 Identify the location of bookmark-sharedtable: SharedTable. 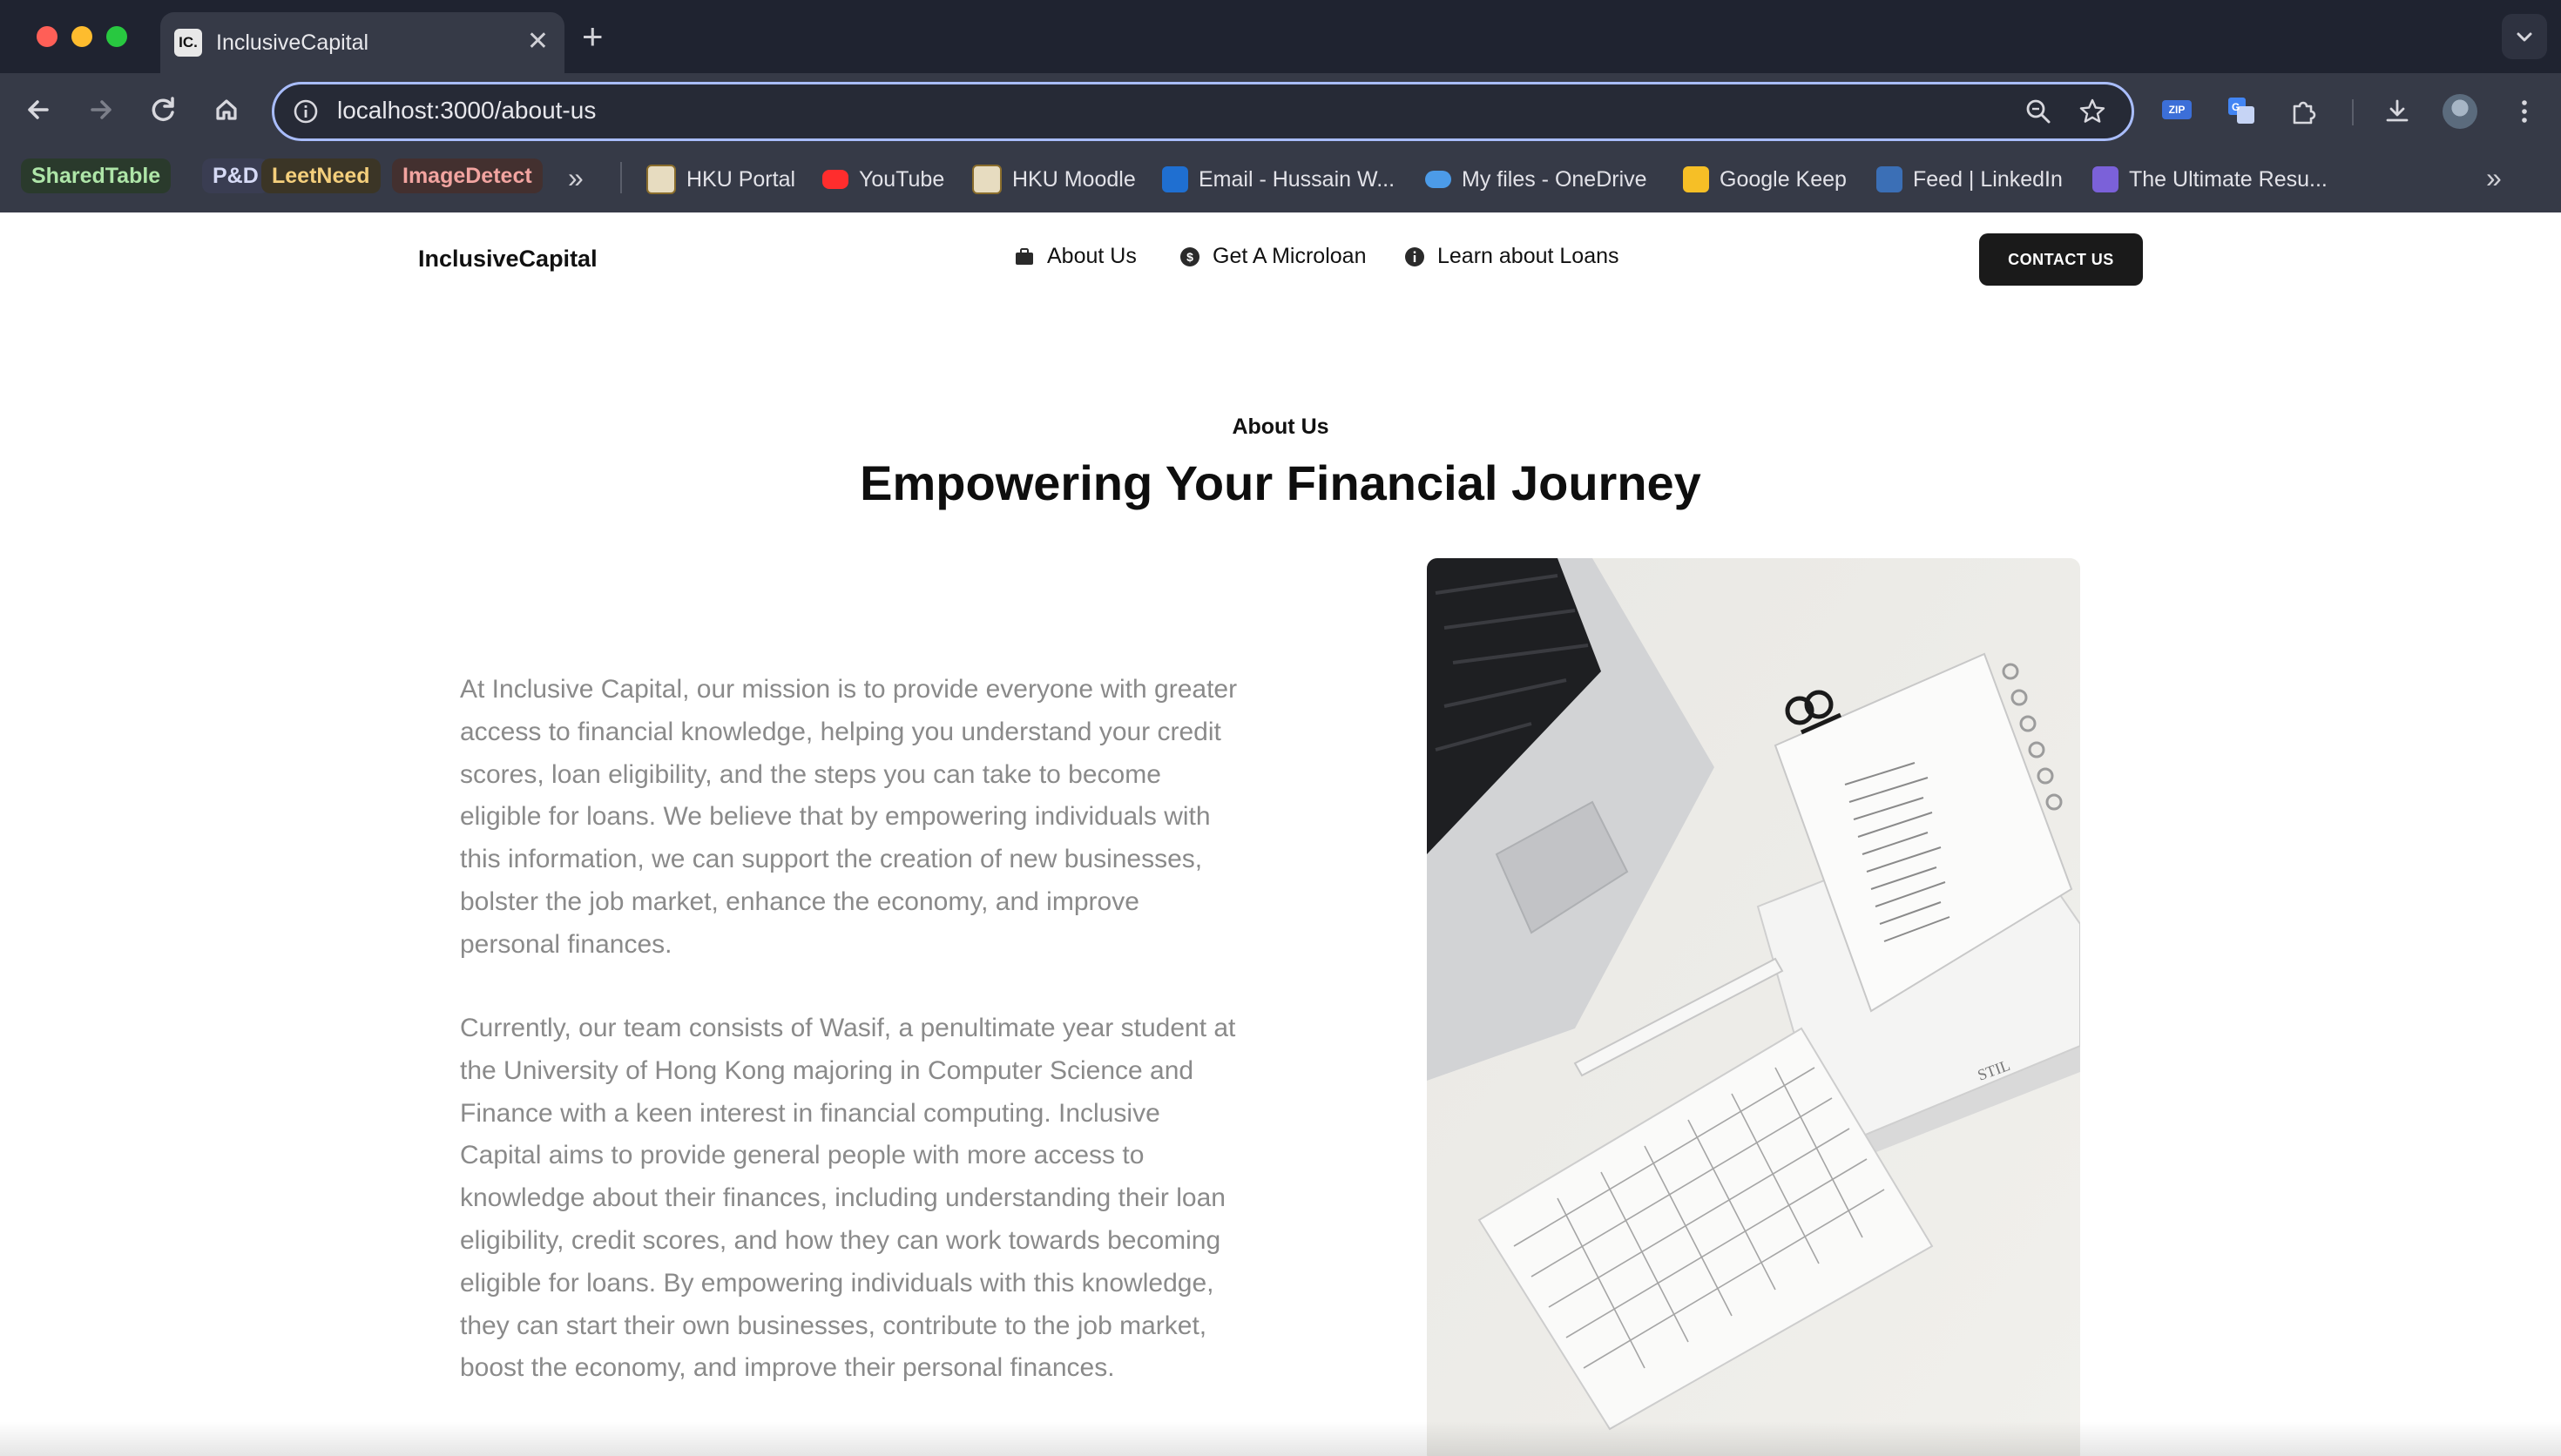
(96, 175).